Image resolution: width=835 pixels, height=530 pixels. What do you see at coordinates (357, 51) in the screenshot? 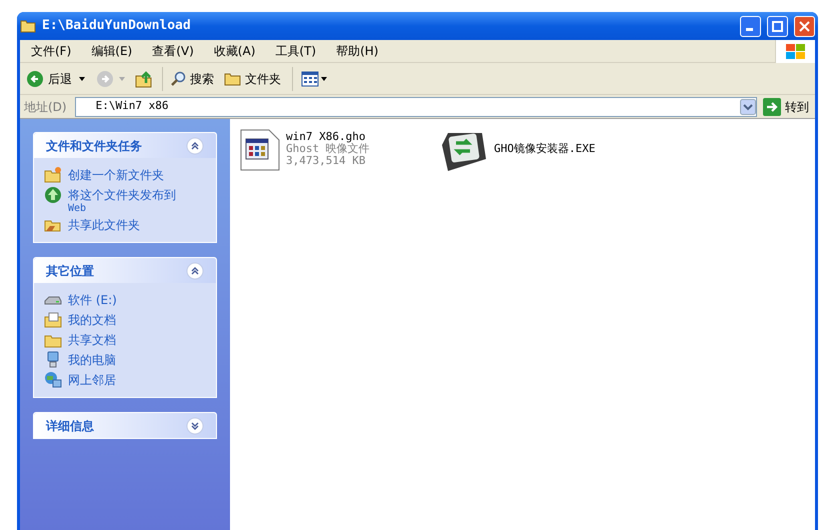
I see `menu-item: 帮助(H)` at bounding box center [357, 51].